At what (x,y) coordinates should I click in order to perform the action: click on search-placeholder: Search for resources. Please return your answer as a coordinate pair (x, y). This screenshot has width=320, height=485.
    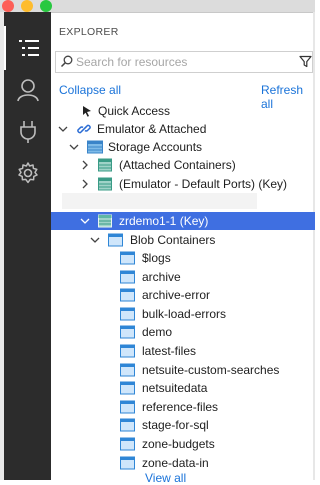
    Looking at the image, I should click on (132, 62).